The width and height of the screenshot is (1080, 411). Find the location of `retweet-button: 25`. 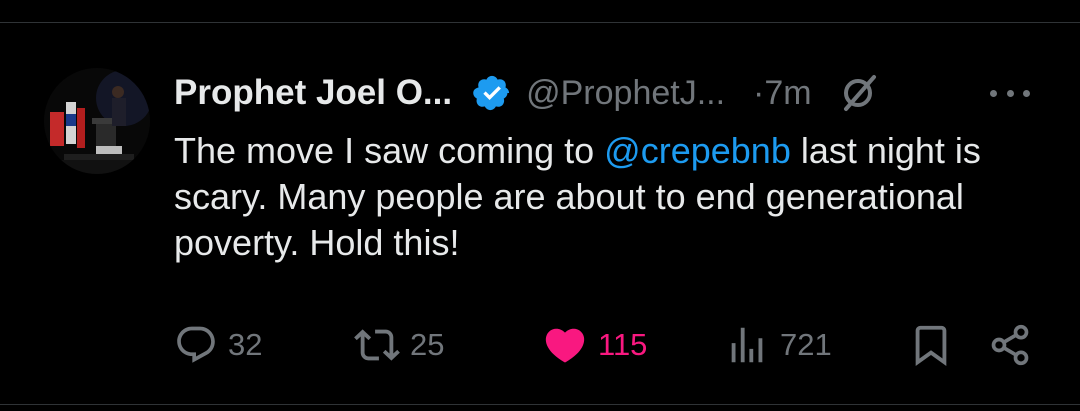

retweet-button: 25 is located at coordinates (399, 345).